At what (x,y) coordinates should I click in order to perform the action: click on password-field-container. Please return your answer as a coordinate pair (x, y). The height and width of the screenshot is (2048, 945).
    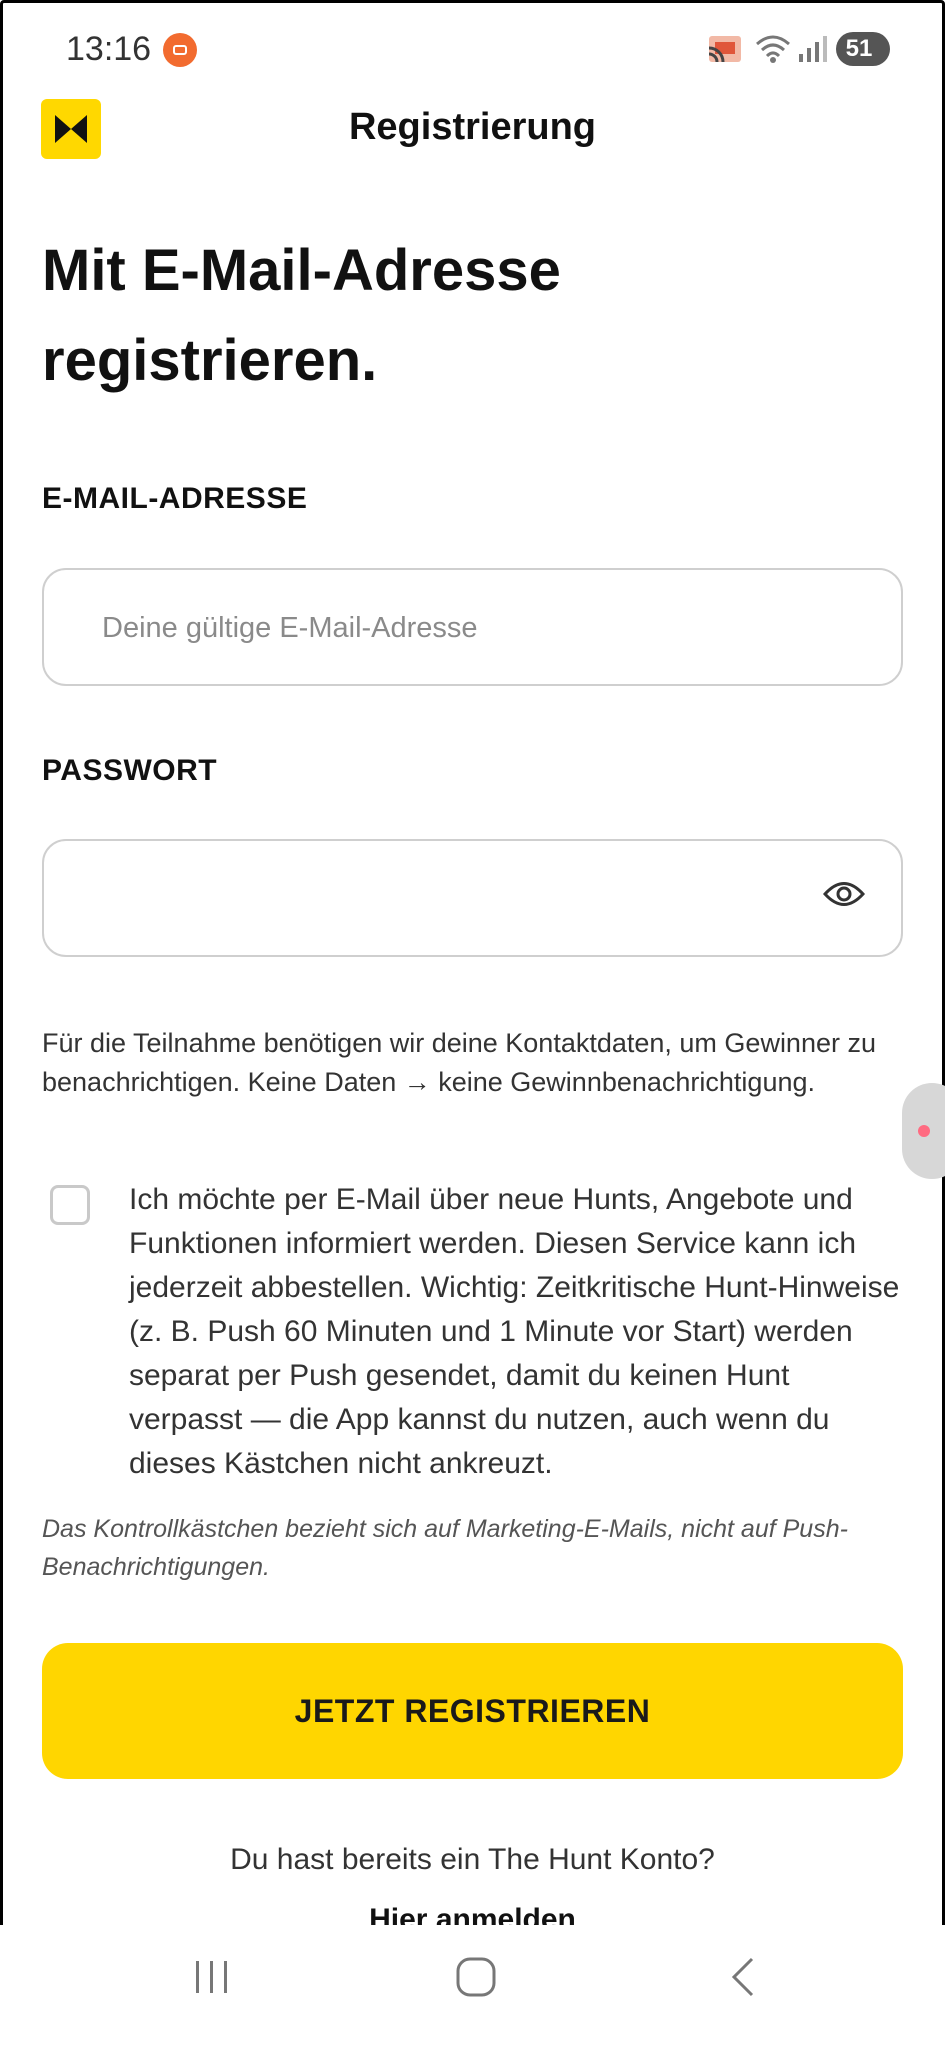
    Looking at the image, I should click on (472, 898).